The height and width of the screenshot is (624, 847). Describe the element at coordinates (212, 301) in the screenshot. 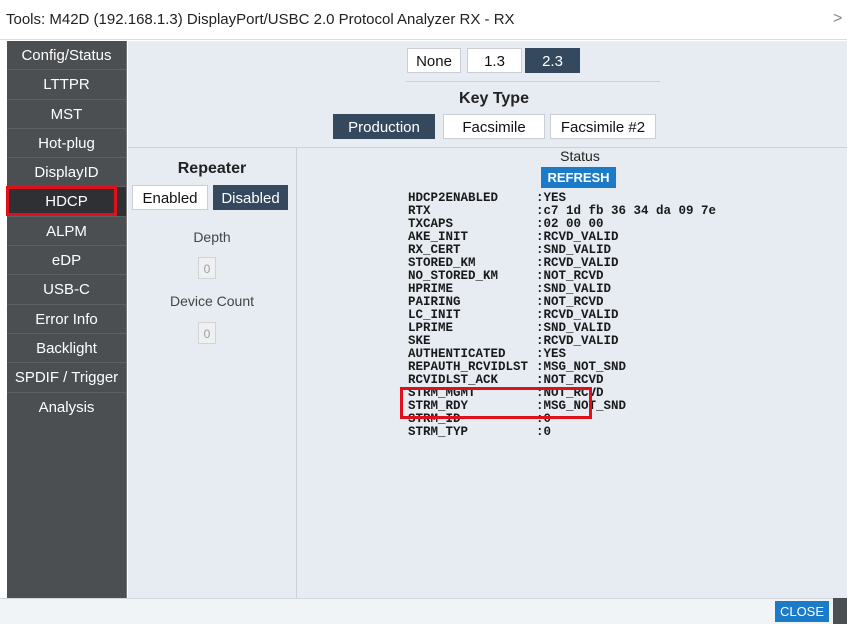

I see `device-count-label: Device Count` at that location.